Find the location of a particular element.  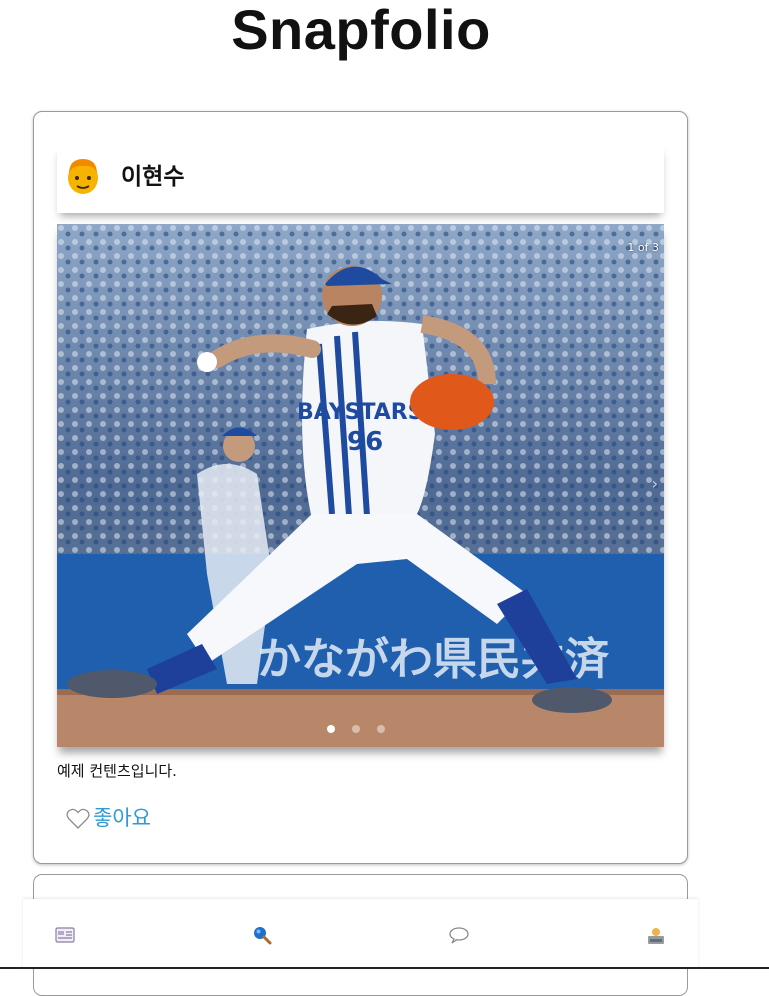

like-button: 좋아요 is located at coordinates (108, 819).